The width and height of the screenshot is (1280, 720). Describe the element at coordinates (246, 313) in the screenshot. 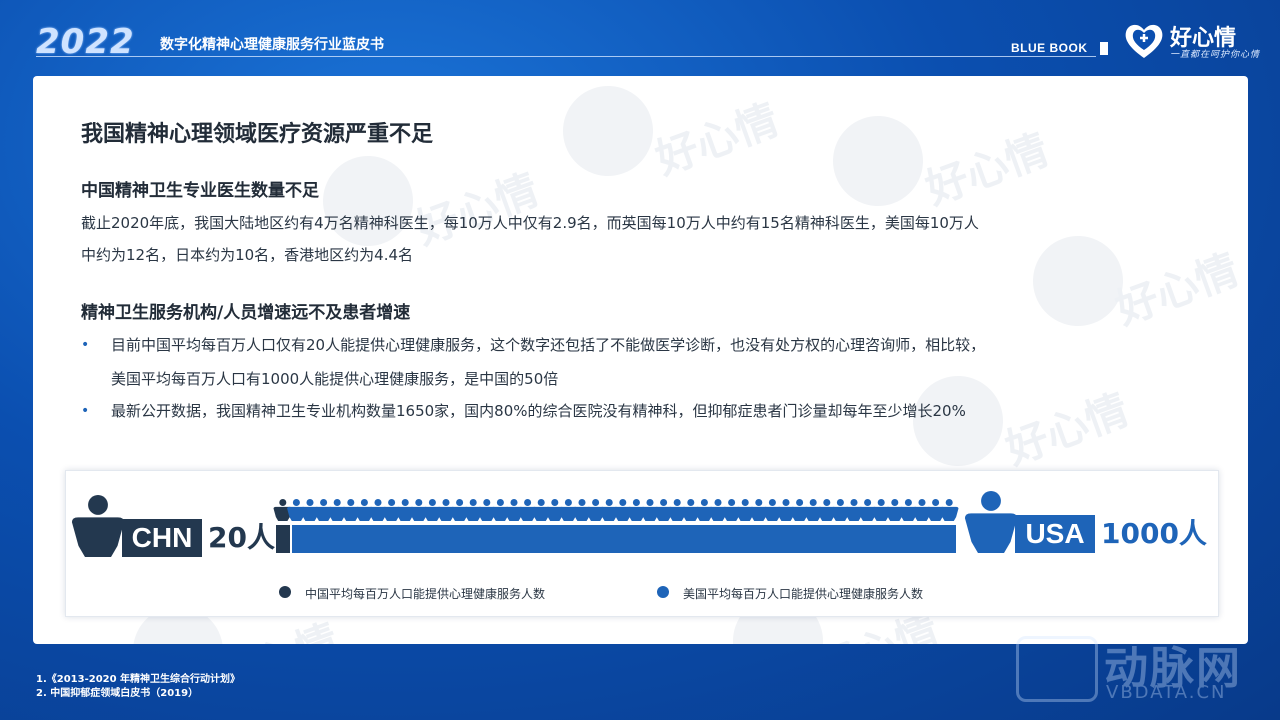

I see `section2-heading: 精神卫生服务机构/人员增速远不及患者增速` at that location.